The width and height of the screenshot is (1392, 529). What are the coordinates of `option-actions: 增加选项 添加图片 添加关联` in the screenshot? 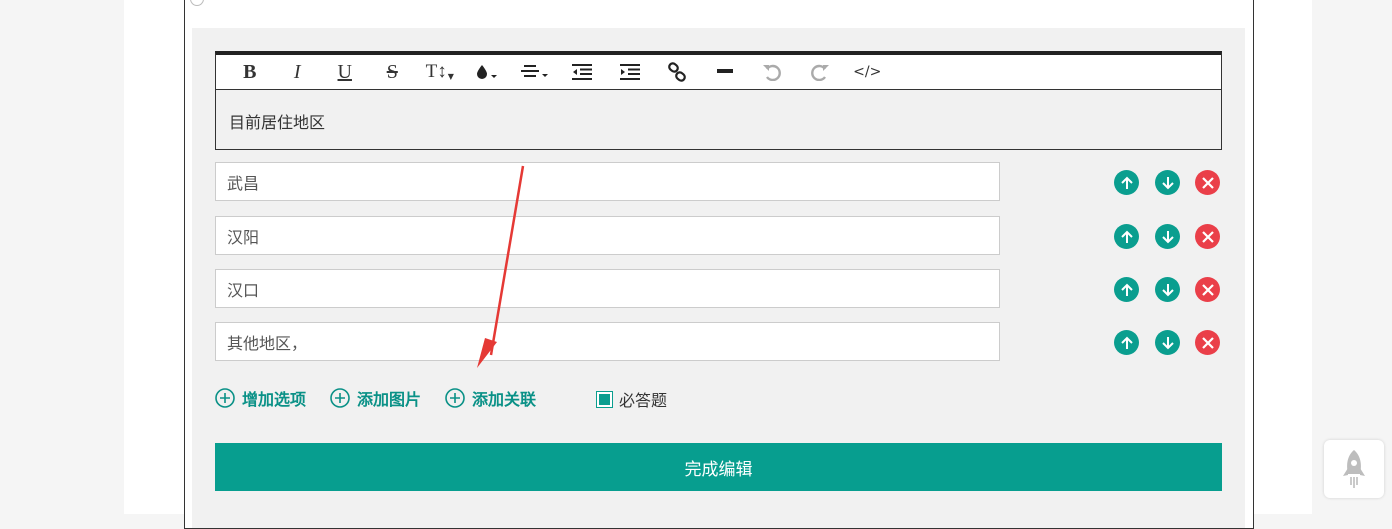 It's located at (387, 398).